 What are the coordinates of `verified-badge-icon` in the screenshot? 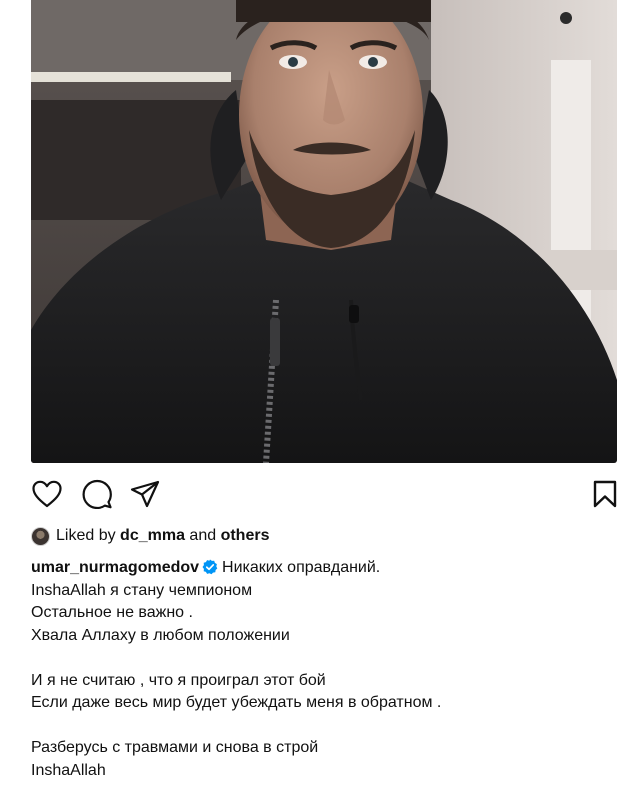 It's located at (210, 571).